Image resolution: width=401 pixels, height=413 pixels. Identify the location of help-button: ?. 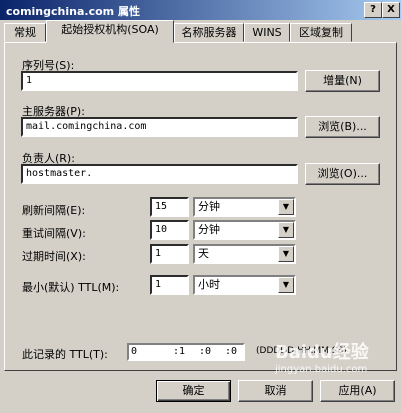
(373, 10).